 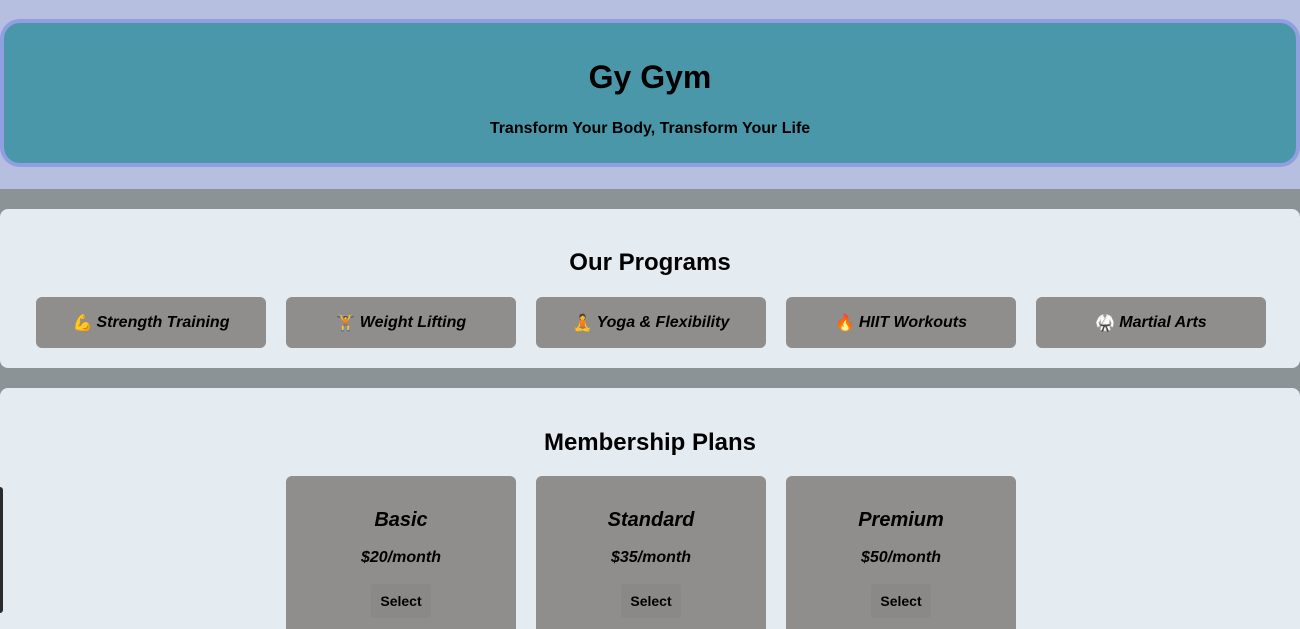 What do you see at coordinates (901, 601) in the screenshot?
I see `select-premium-button: Select` at bounding box center [901, 601].